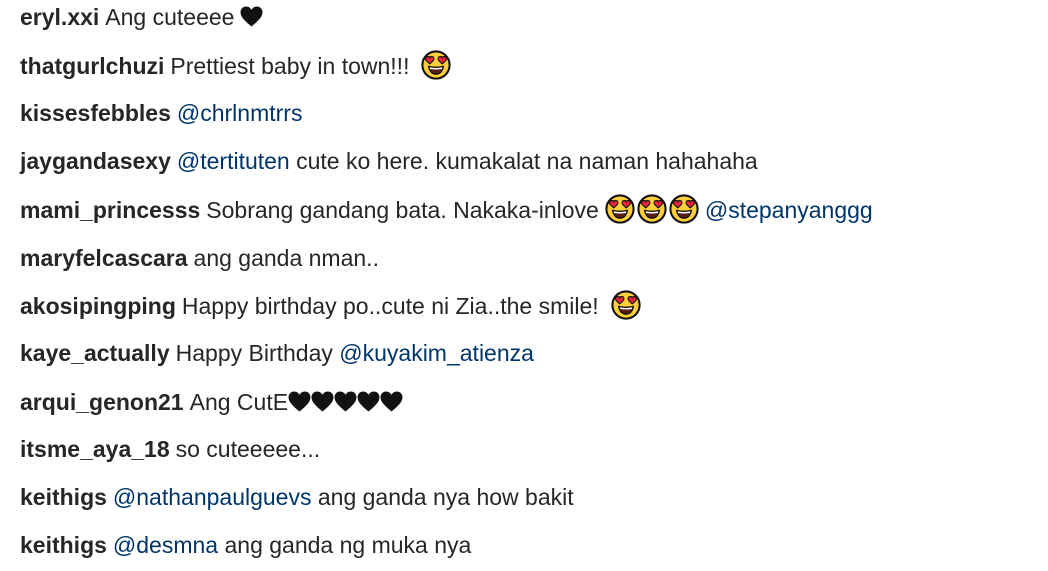 This screenshot has width=1048, height=571. I want to click on comment-username: arqui_genon21, so click(102, 402).